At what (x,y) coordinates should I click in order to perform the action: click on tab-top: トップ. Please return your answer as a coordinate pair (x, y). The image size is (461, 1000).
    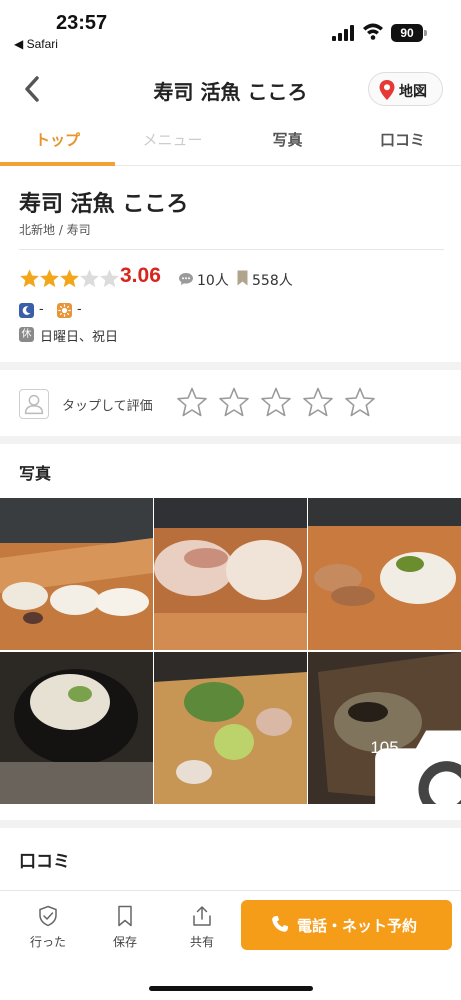
    Looking at the image, I should click on (57, 141).